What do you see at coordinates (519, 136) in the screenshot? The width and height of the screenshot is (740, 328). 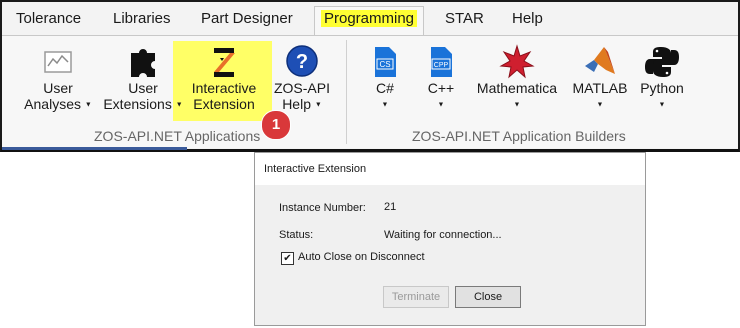 I see `group-label-application-builders: ZOS-API.NET Application Builders` at bounding box center [519, 136].